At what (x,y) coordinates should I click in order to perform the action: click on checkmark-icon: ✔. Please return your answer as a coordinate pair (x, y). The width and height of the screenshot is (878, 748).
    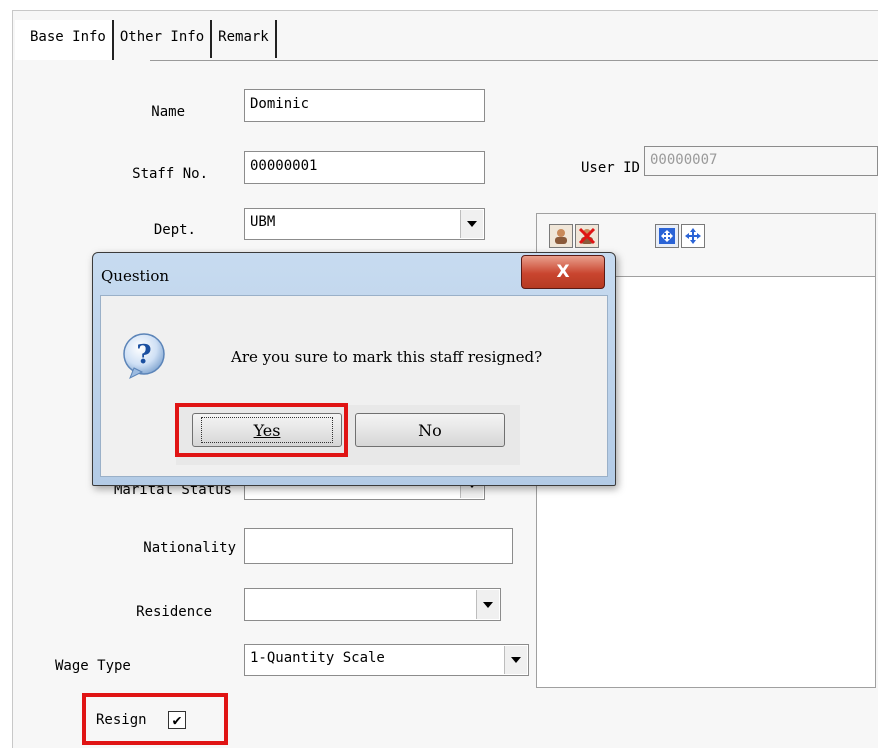
    Looking at the image, I should click on (177, 719).